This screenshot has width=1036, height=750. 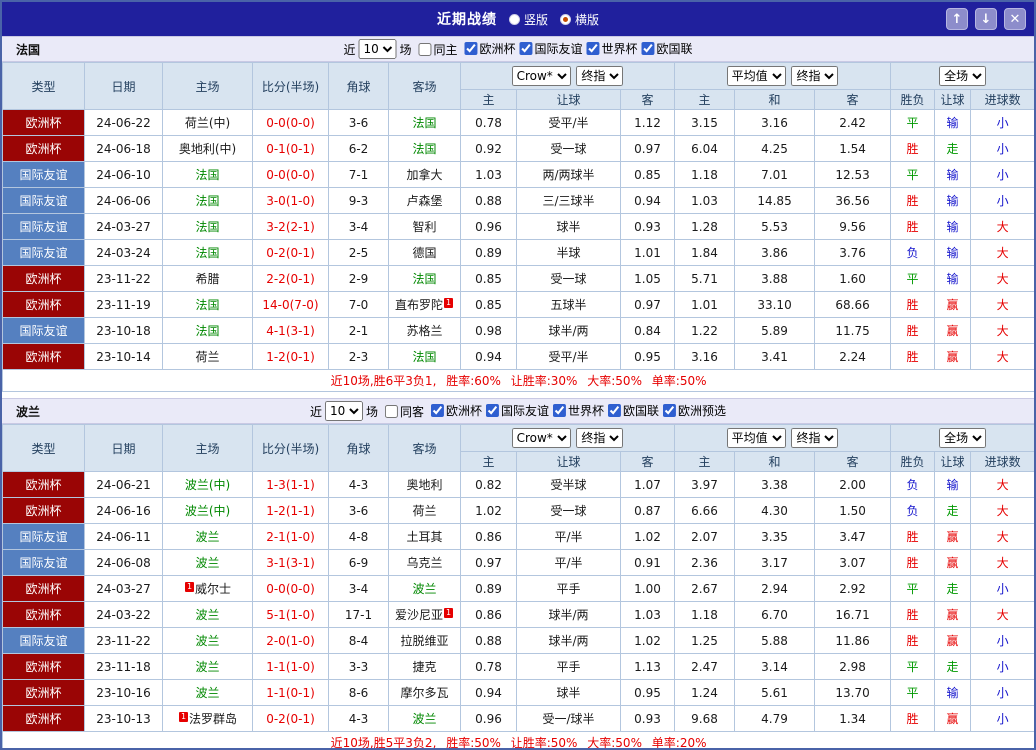 What do you see at coordinates (424, 640) in the screenshot?
I see `away-team: 拉脱维亚` at bounding box center [424, 640].